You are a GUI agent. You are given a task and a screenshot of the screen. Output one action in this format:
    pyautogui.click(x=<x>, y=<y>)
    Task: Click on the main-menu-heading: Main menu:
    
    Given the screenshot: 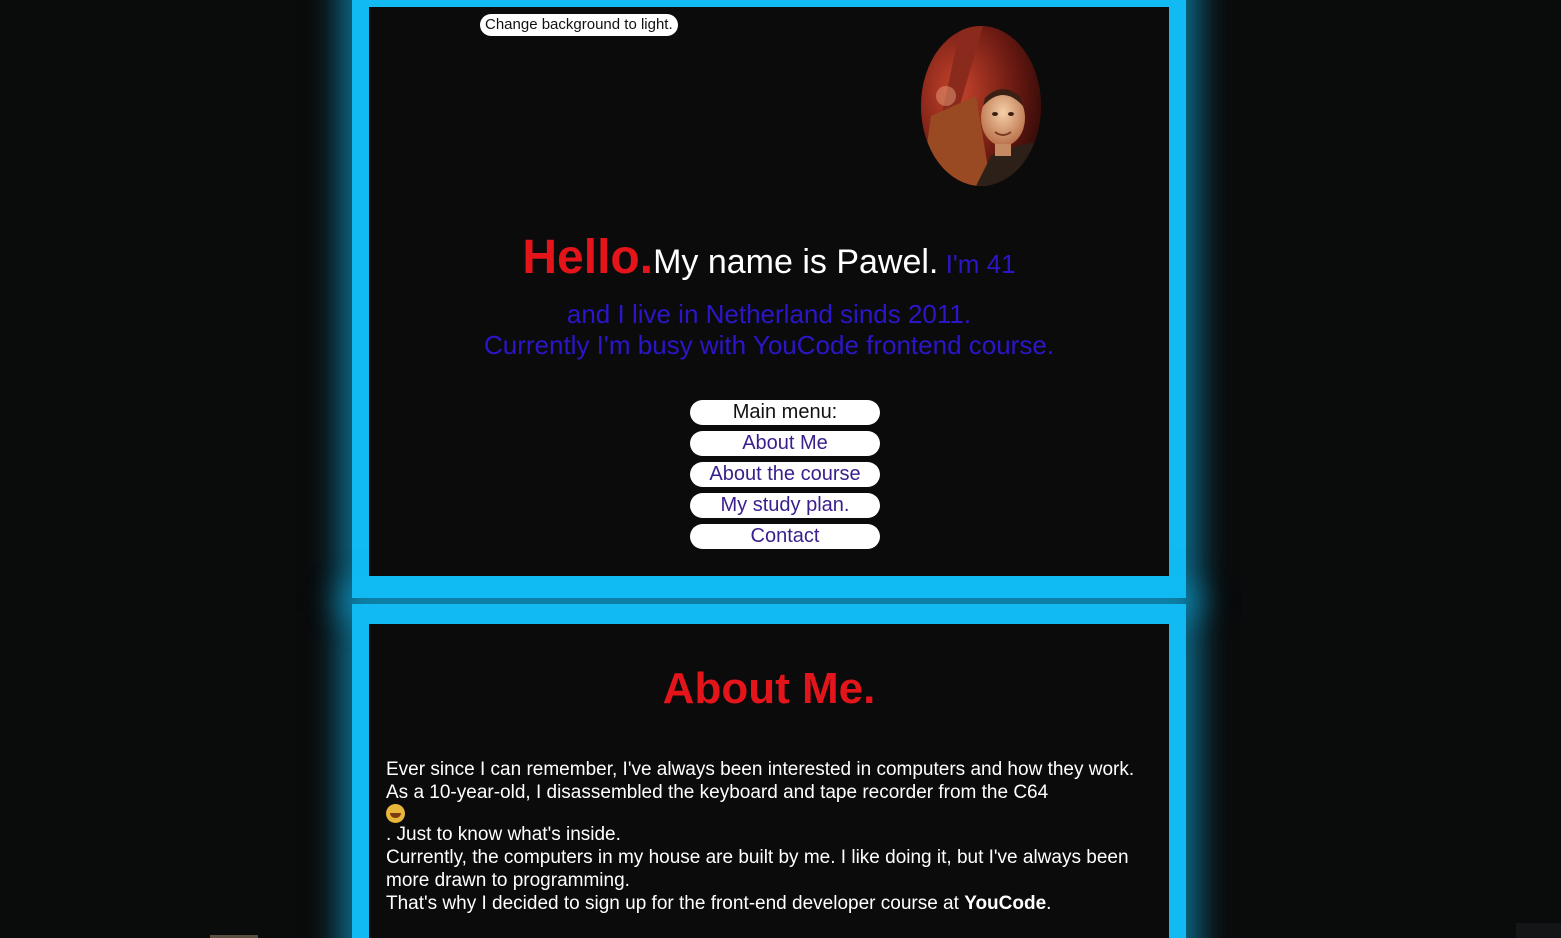 What is the action you would take?
    pyautogui.click(x=785, y=412)
    